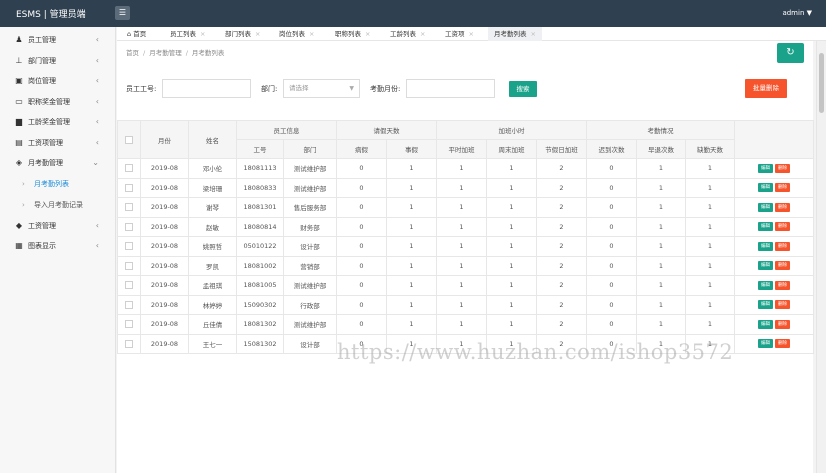 This screenshot has width=826, height=473. I want to click on sidebar-item-salary: ◆ 工资管理 ‹, so click(57, 226).